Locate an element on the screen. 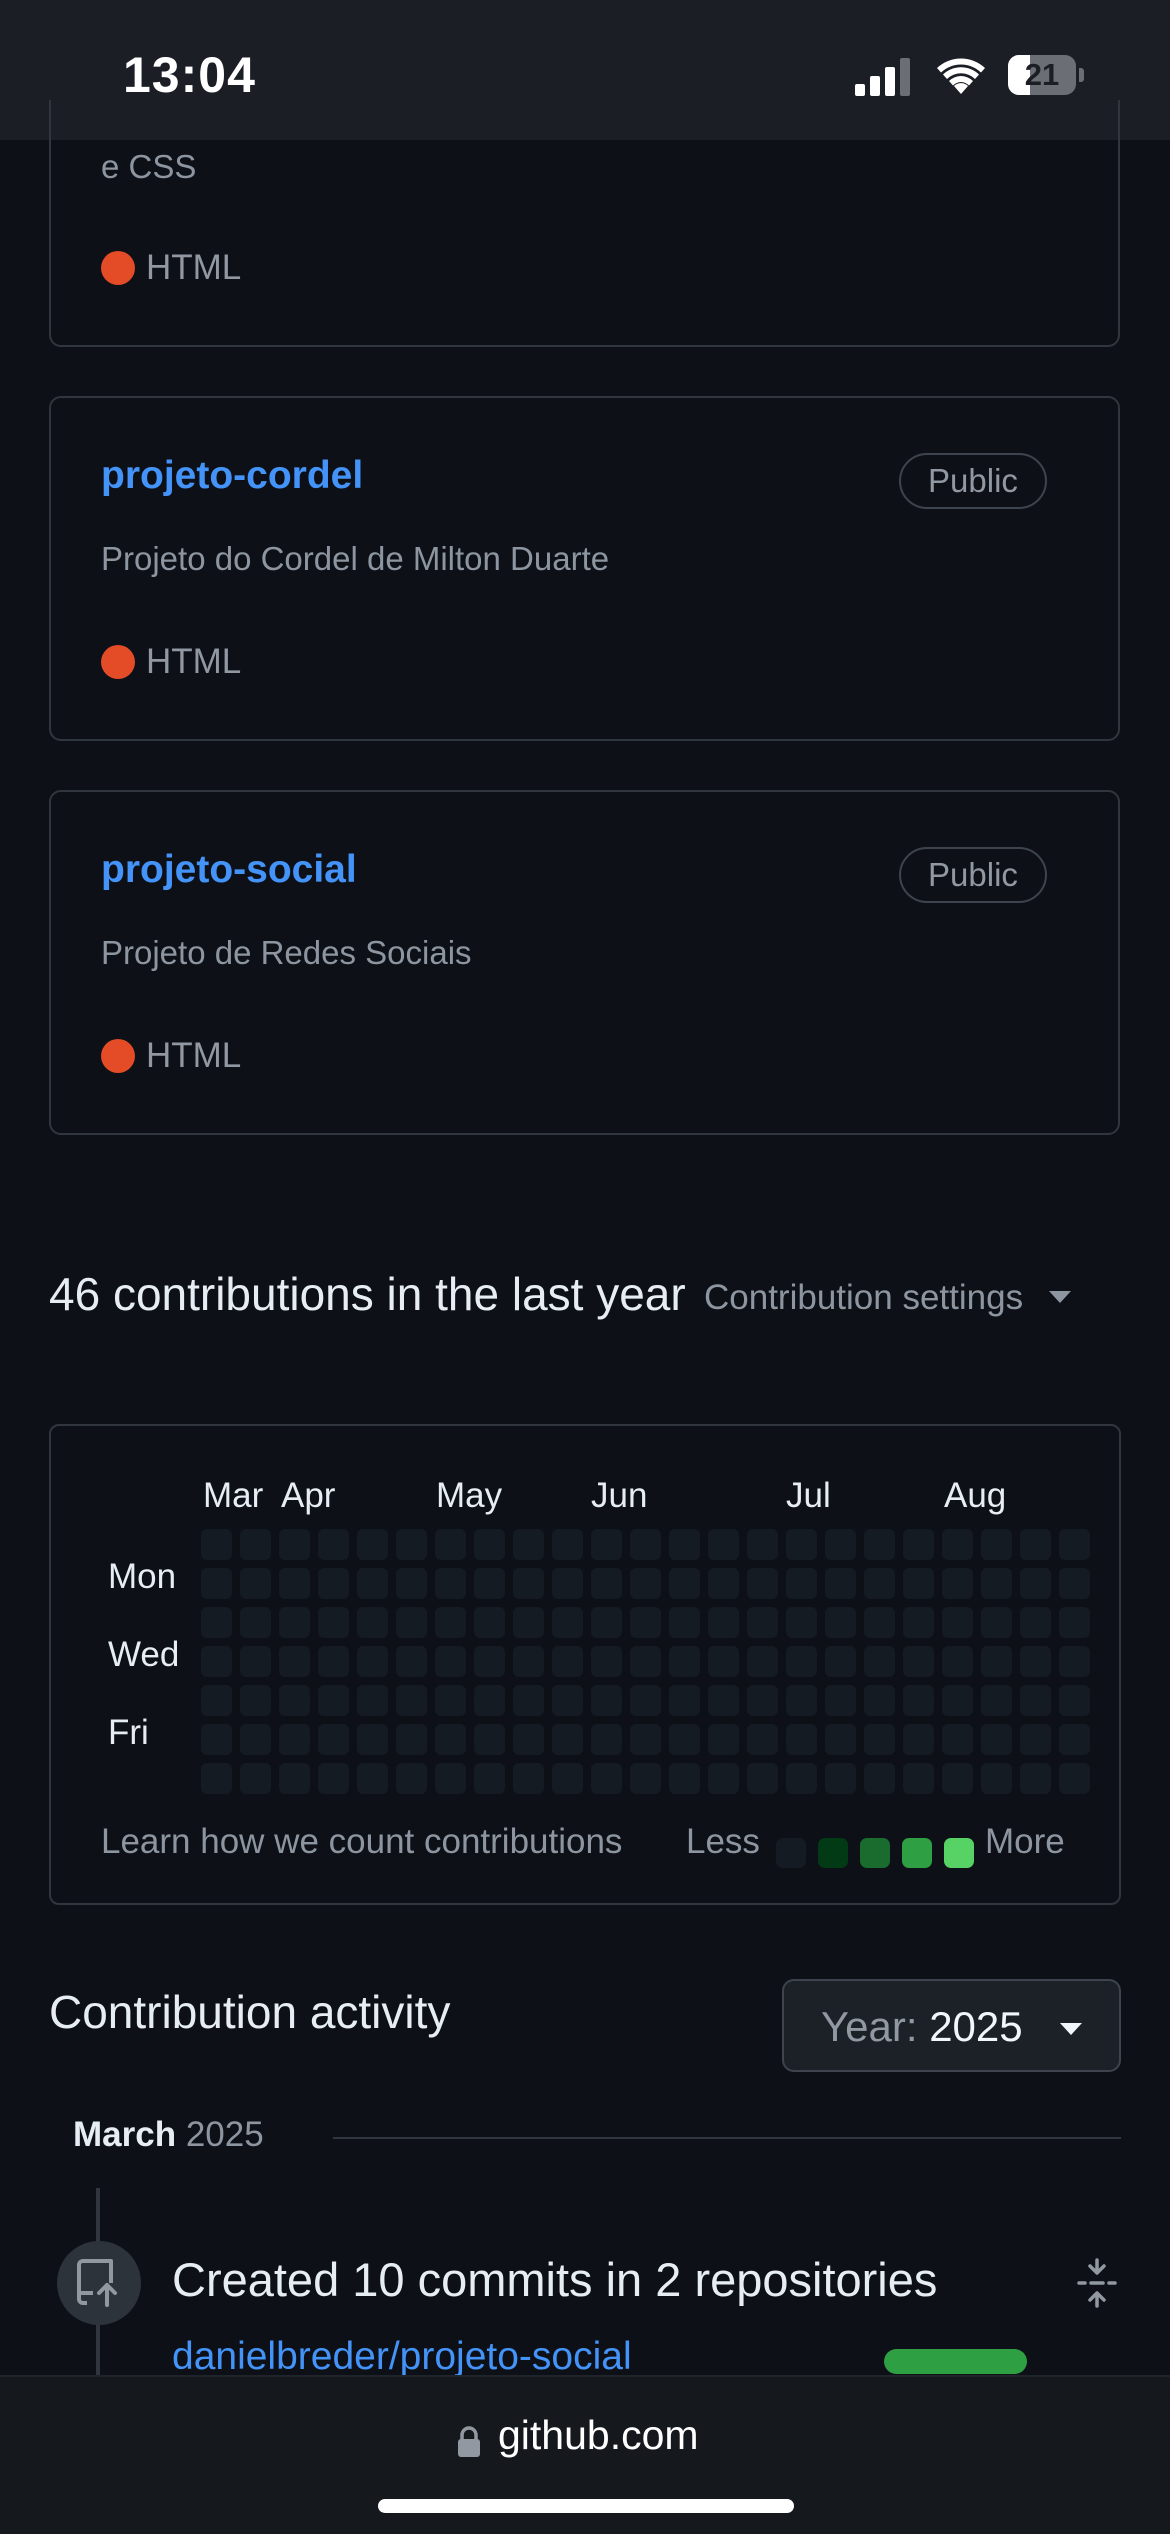 The image size is (1170, 2534). activity-repo-link: danielbreder/projeto-social is located at coordinates (402, 2357).